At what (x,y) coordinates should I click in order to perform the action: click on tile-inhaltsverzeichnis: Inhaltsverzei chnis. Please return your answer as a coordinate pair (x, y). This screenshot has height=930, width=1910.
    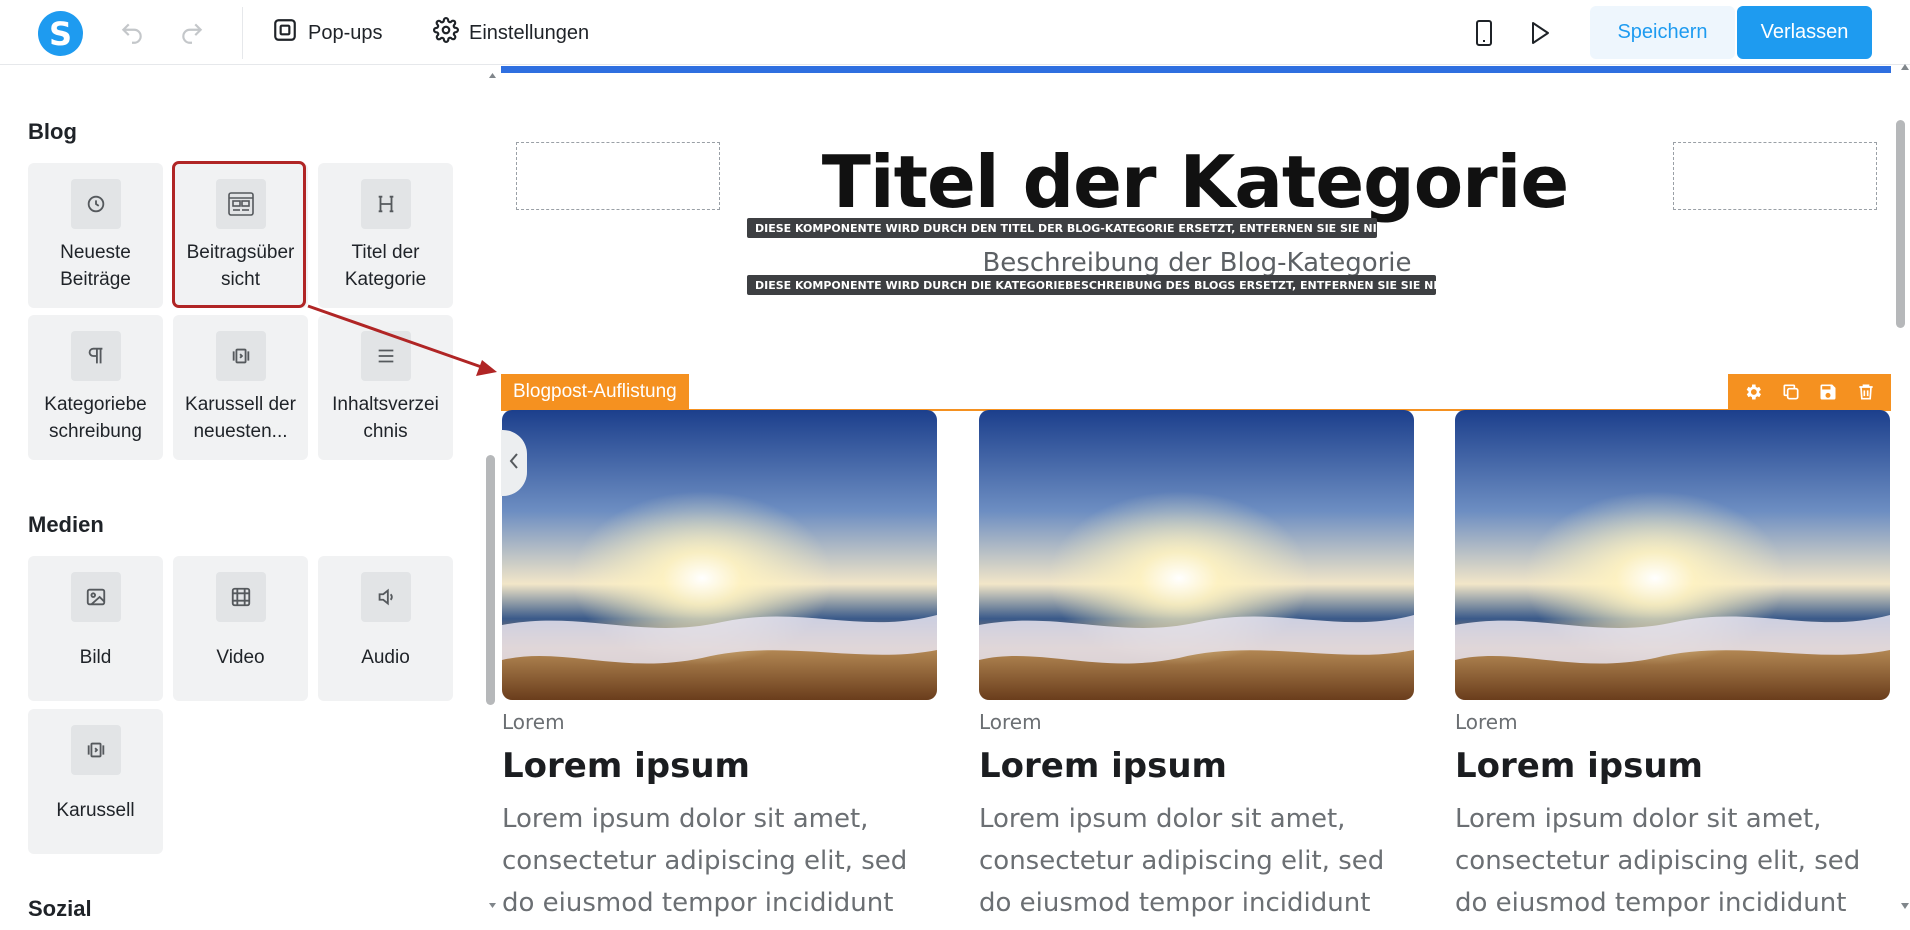
    Looking at the image, I should click on (385, 387).